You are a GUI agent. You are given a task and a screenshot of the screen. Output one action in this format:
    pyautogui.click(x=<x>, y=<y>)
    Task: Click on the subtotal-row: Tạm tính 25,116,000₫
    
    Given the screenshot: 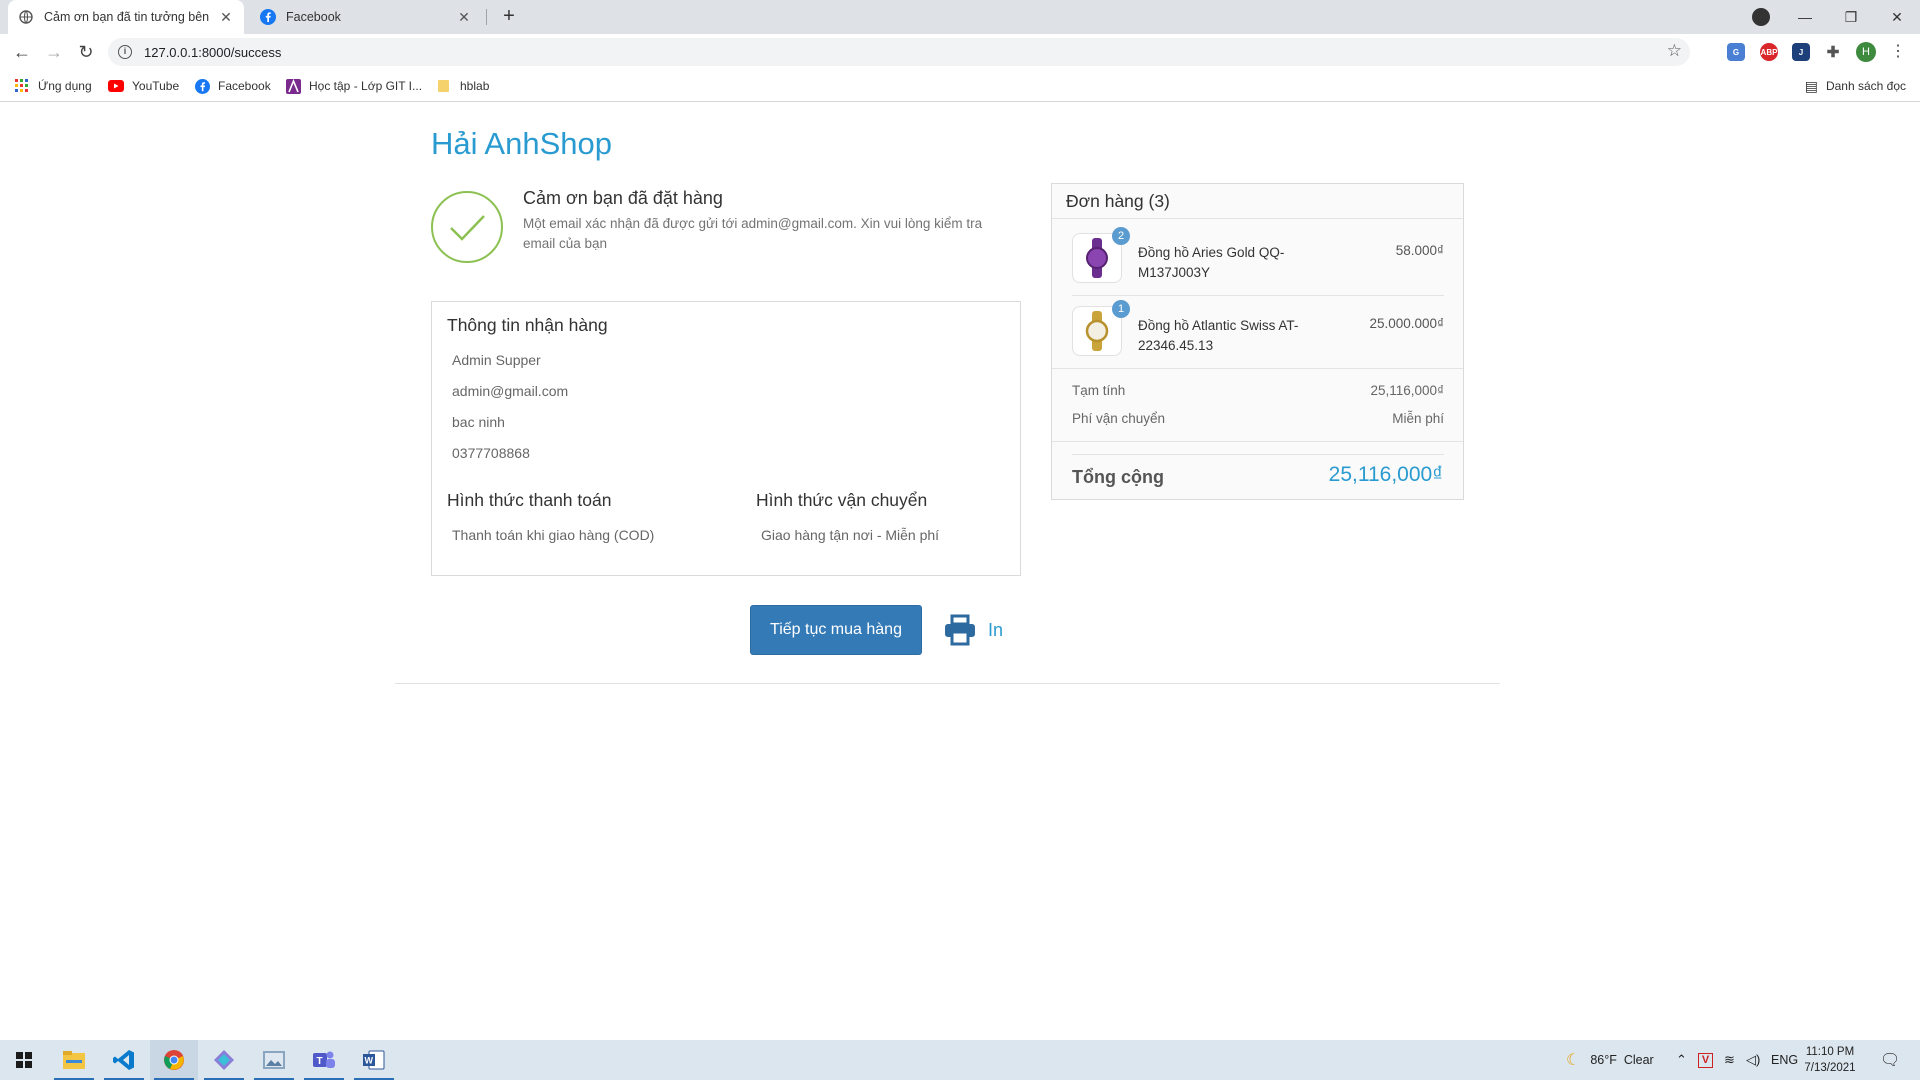 What is the action you would take?
    pyautogui.click(x=1258, y=390)
    